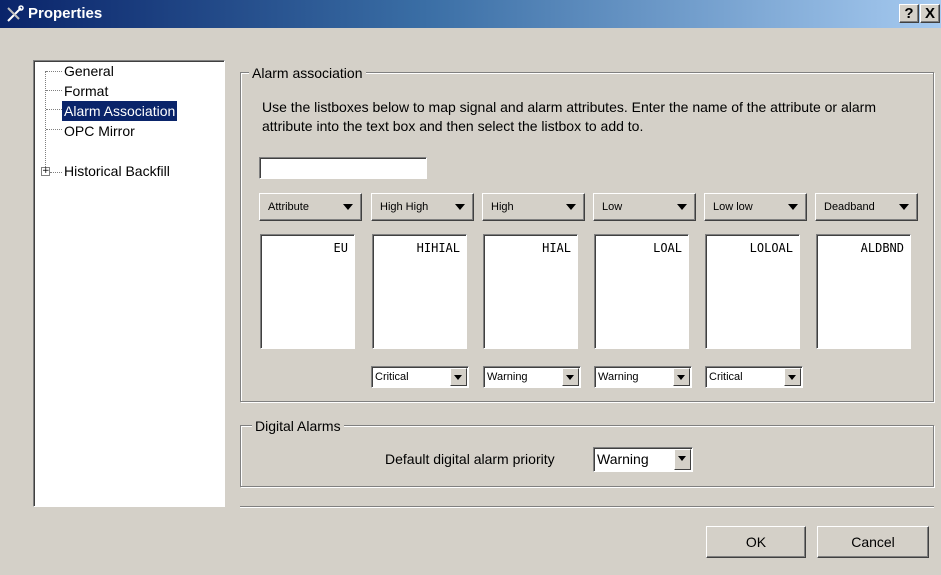 Image resolution: width=941 pixels, height=575 pixels. I want to click on high-high-dropdown-button: High High, so click(422, 207).